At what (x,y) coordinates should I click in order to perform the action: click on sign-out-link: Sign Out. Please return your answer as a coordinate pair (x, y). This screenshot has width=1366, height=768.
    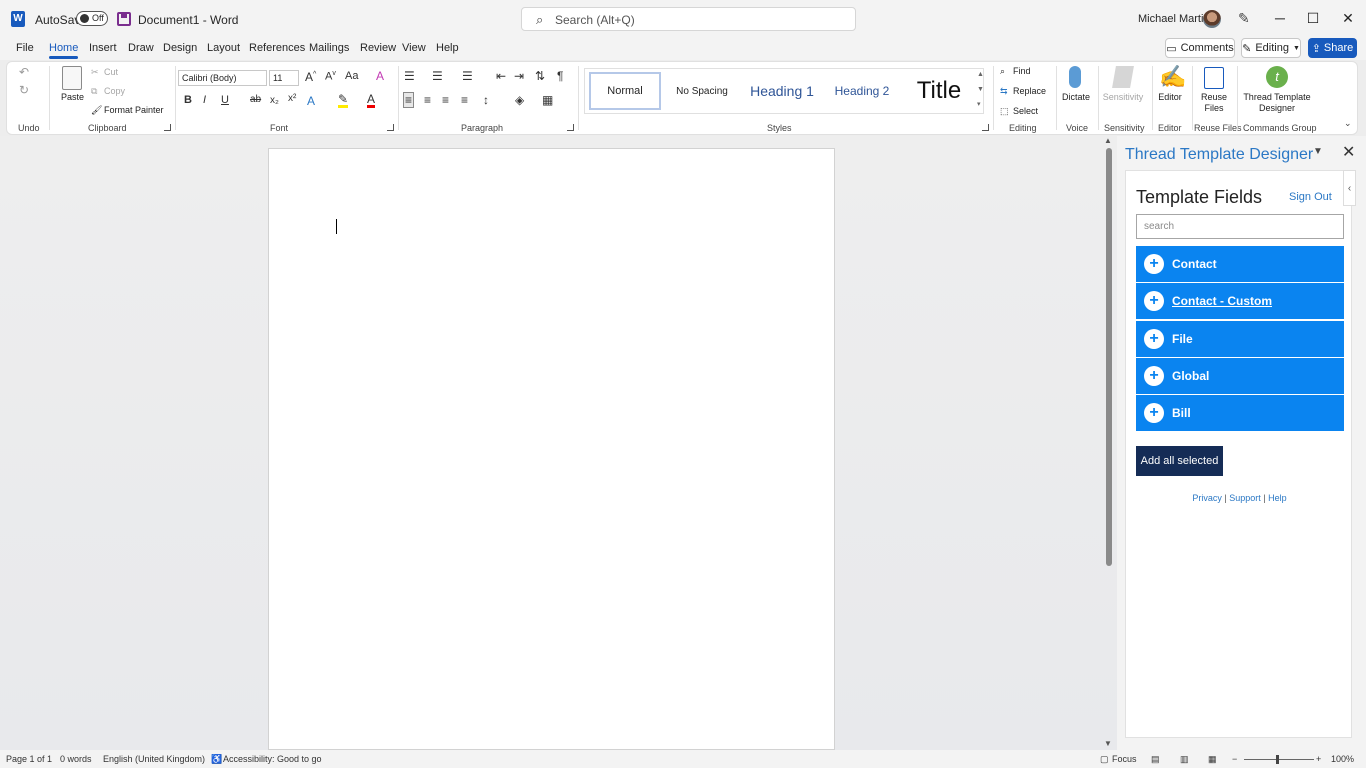
    Looking at the image, I should click on (1310, 197).